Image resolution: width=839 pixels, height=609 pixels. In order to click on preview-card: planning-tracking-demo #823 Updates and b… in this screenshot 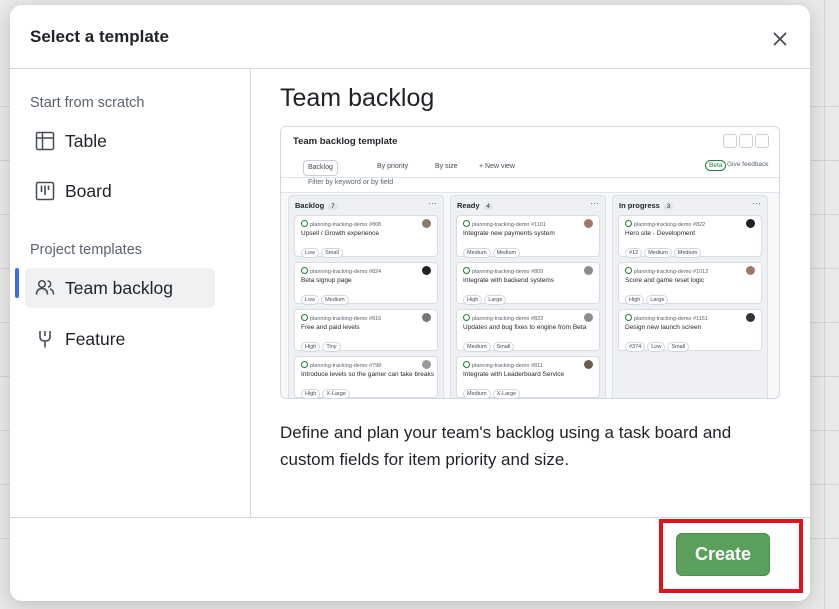, I will do `click(528, 330)`.